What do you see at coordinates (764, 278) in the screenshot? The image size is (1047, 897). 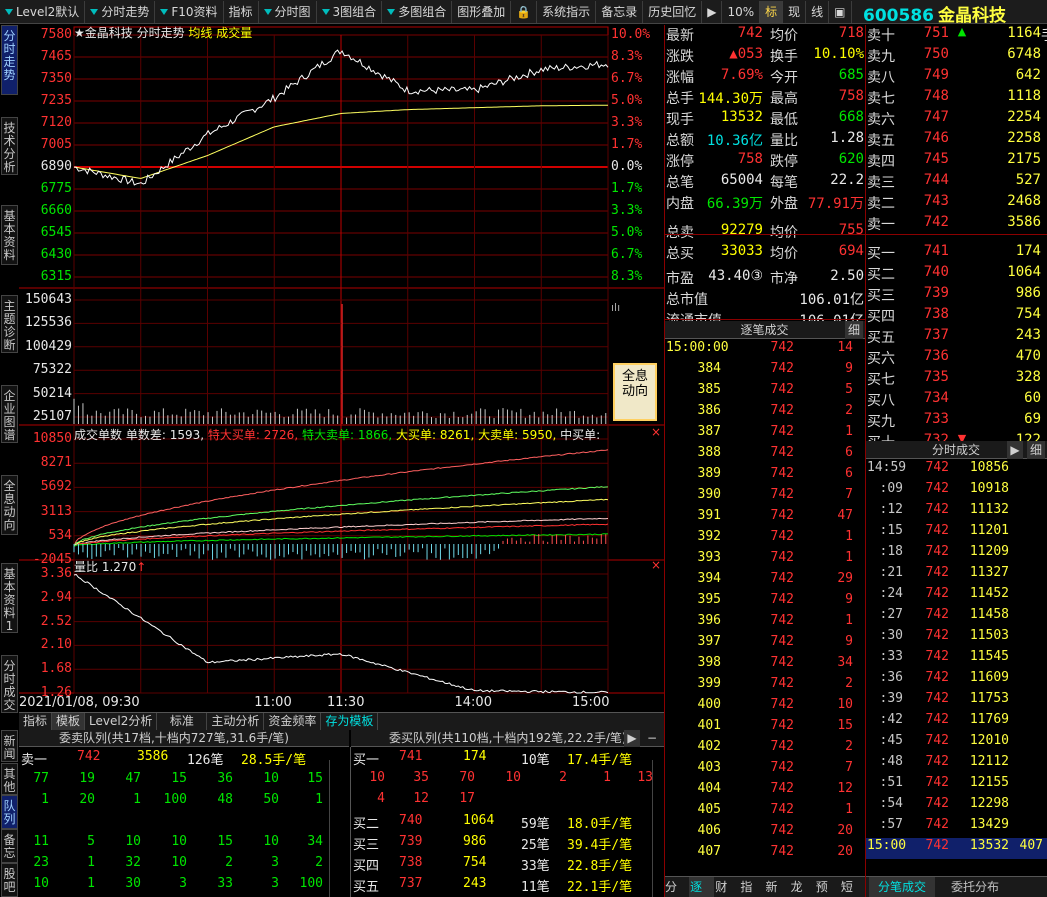 I see `quote-row: 市盈 43.40③ 市净 2.50` at bounding box center [764, 278].